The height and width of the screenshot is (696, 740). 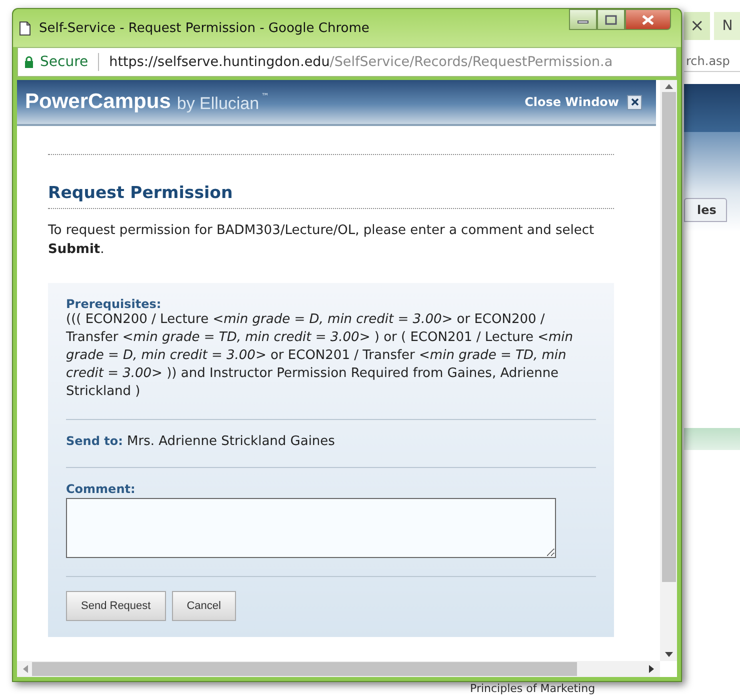 What do you see at coordinates (64, 62) in the screenshot?
I see `secure-label: Secure` at bounding box center [64, 62].